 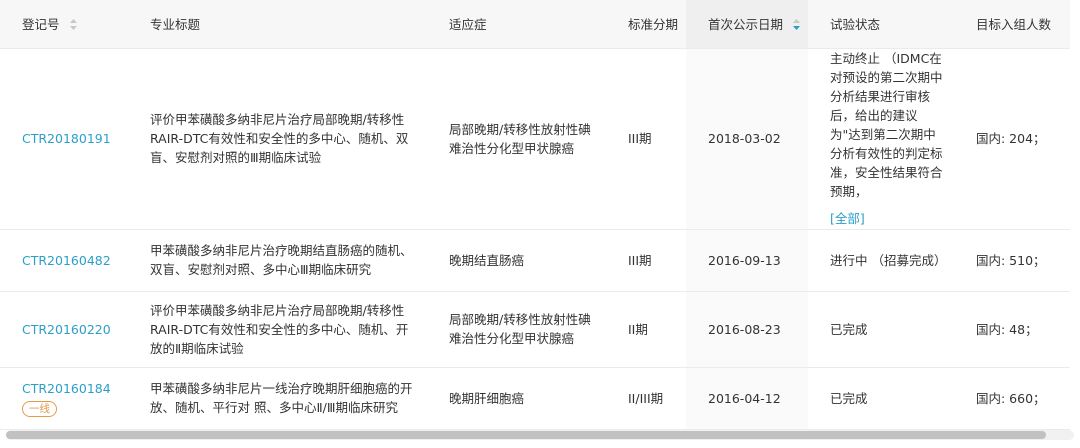 I want to click on date-text: 2016-09-13, so click(x=744, y=260).